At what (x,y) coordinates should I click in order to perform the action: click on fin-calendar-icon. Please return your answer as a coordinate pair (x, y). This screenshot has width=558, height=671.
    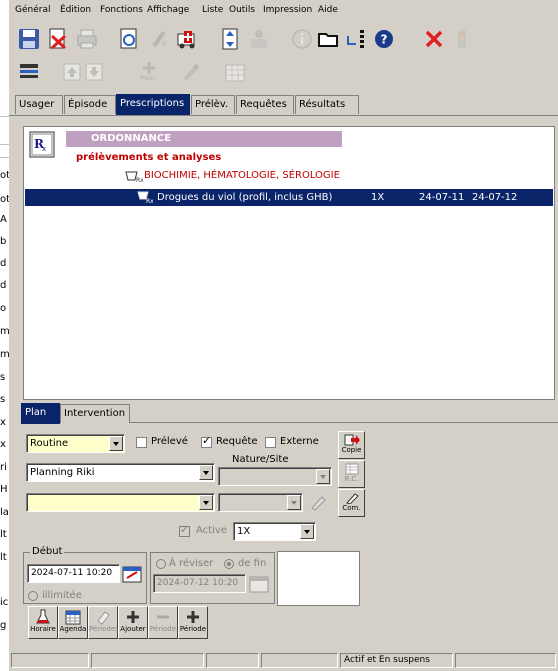
    Looking at the image, I should click on (259, 585).